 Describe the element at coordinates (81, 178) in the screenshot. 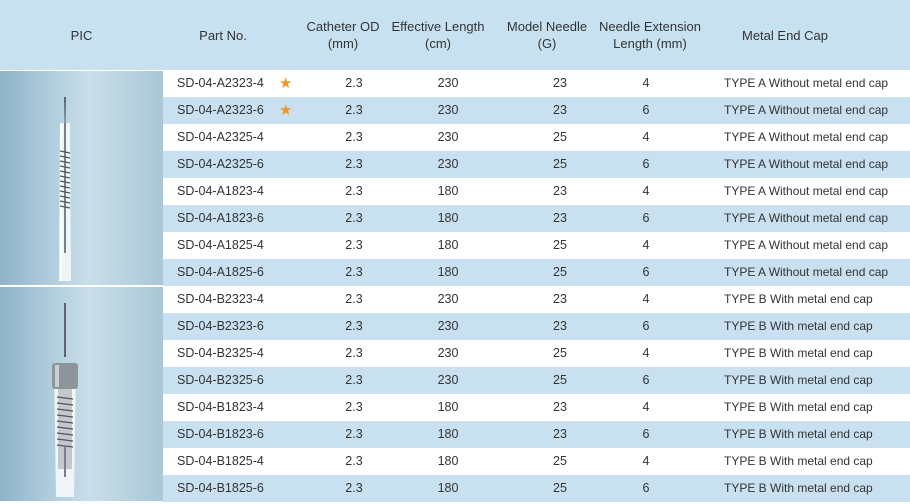

I see `product-image-type-a` at that location.